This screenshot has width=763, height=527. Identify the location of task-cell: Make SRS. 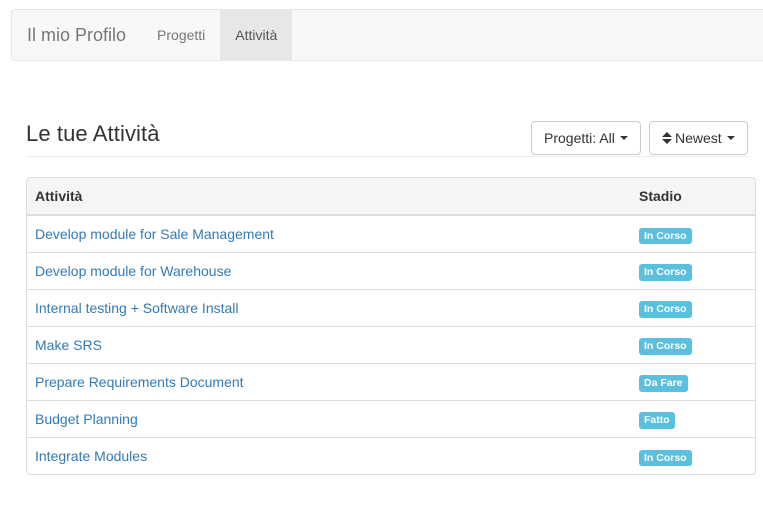
(330, 344).